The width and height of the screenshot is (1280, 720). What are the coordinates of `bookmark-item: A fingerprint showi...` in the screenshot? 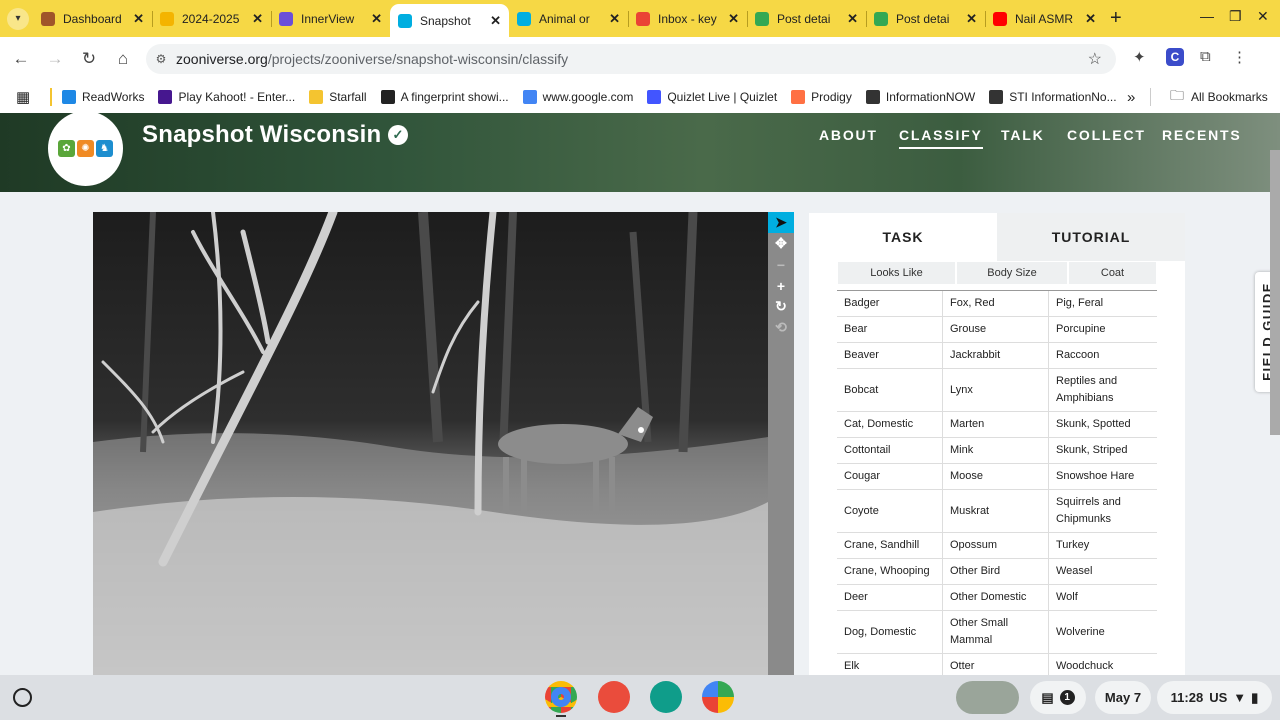 It's located at (444, 97).